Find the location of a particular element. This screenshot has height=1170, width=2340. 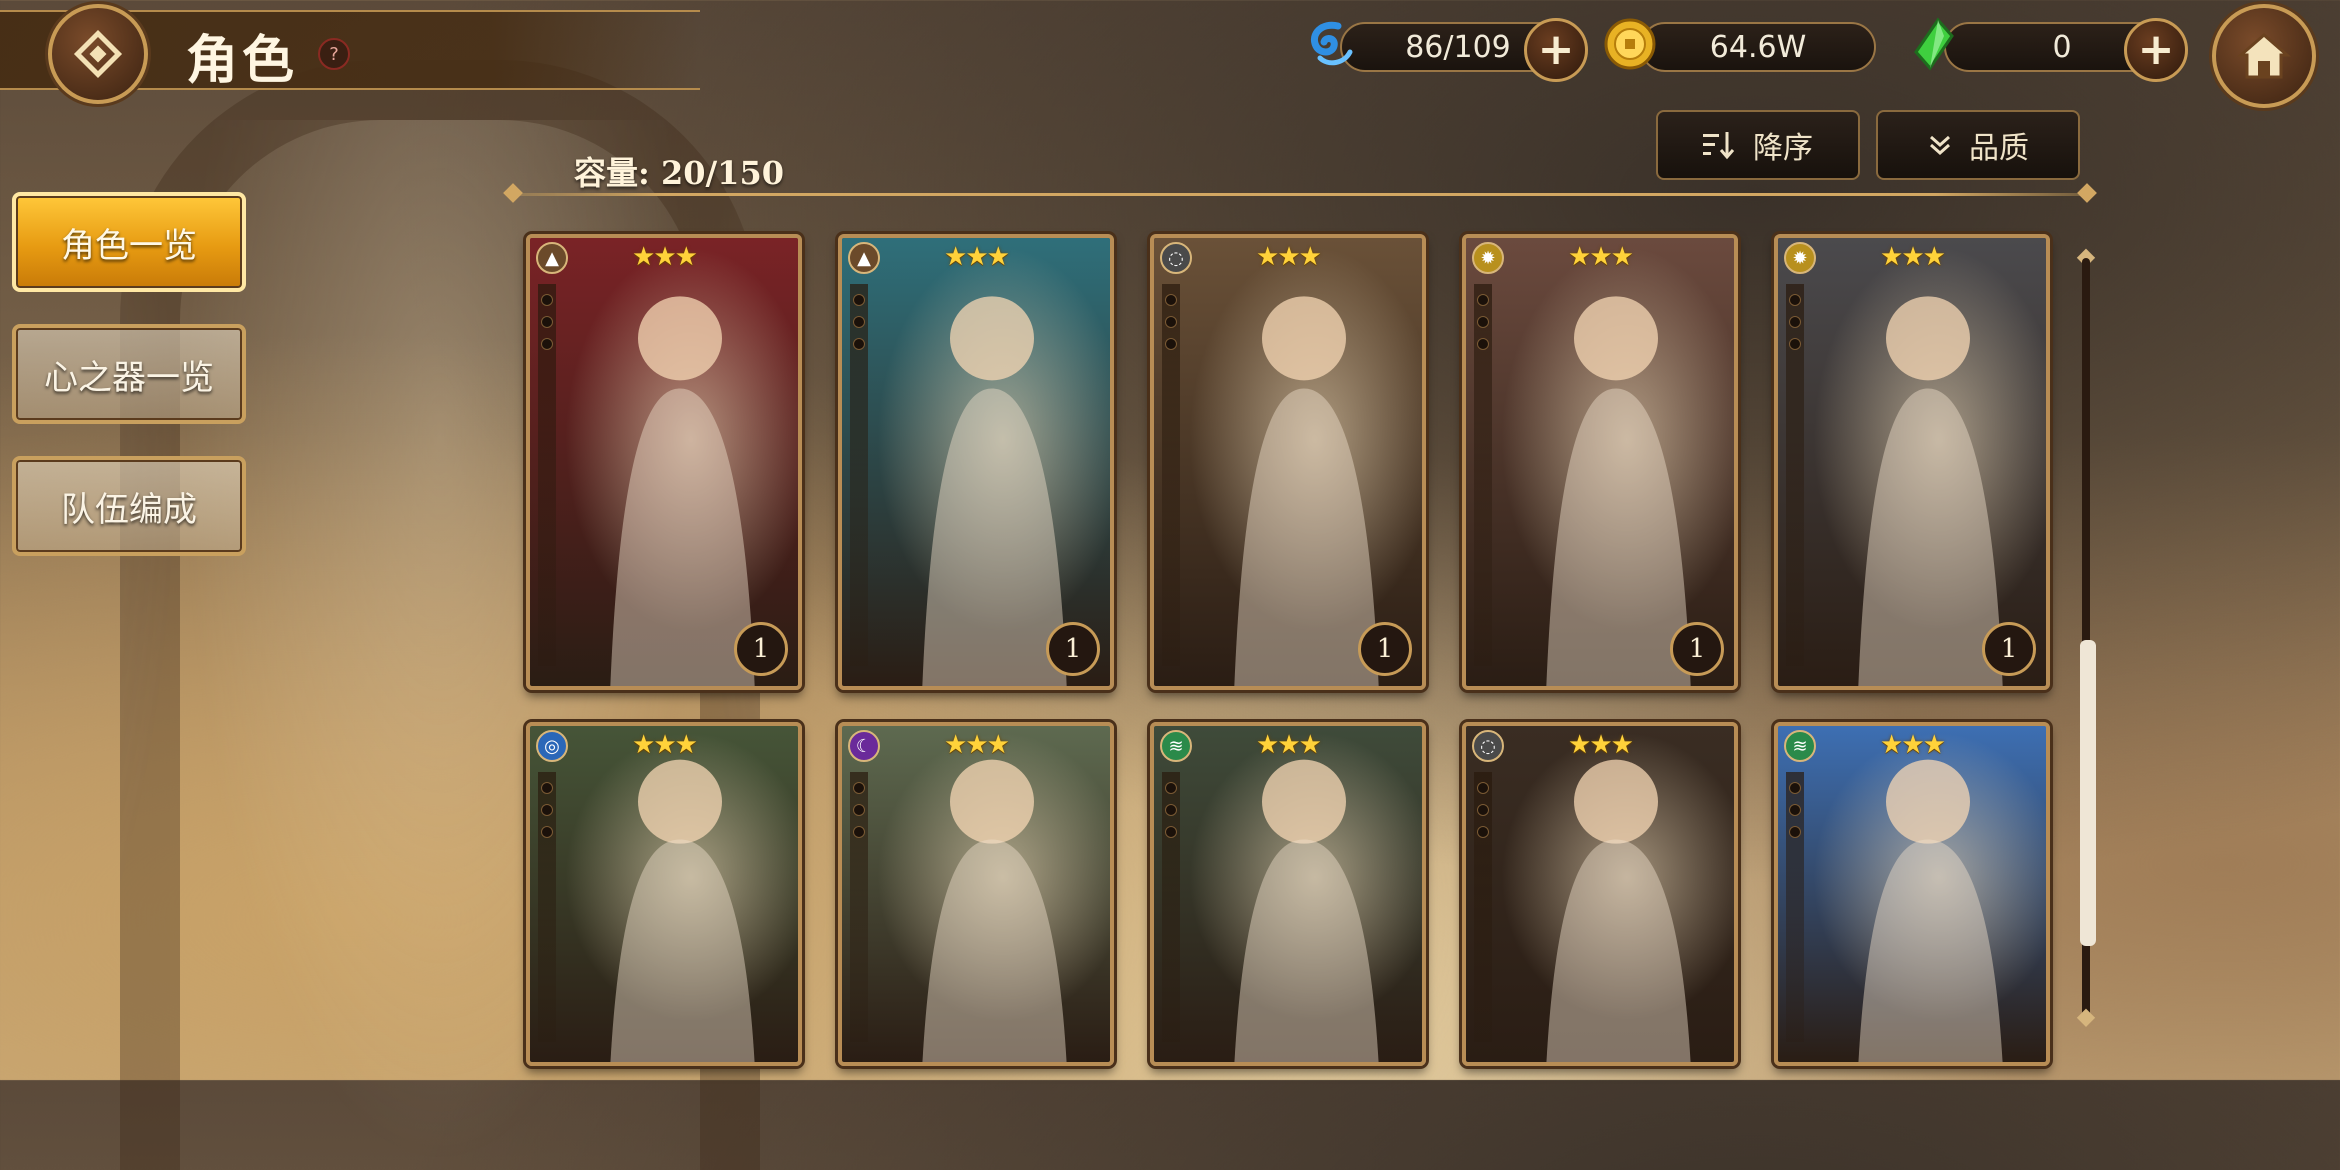

sort-key-dropdown: 品质 is located at coordinates (1978, 145).